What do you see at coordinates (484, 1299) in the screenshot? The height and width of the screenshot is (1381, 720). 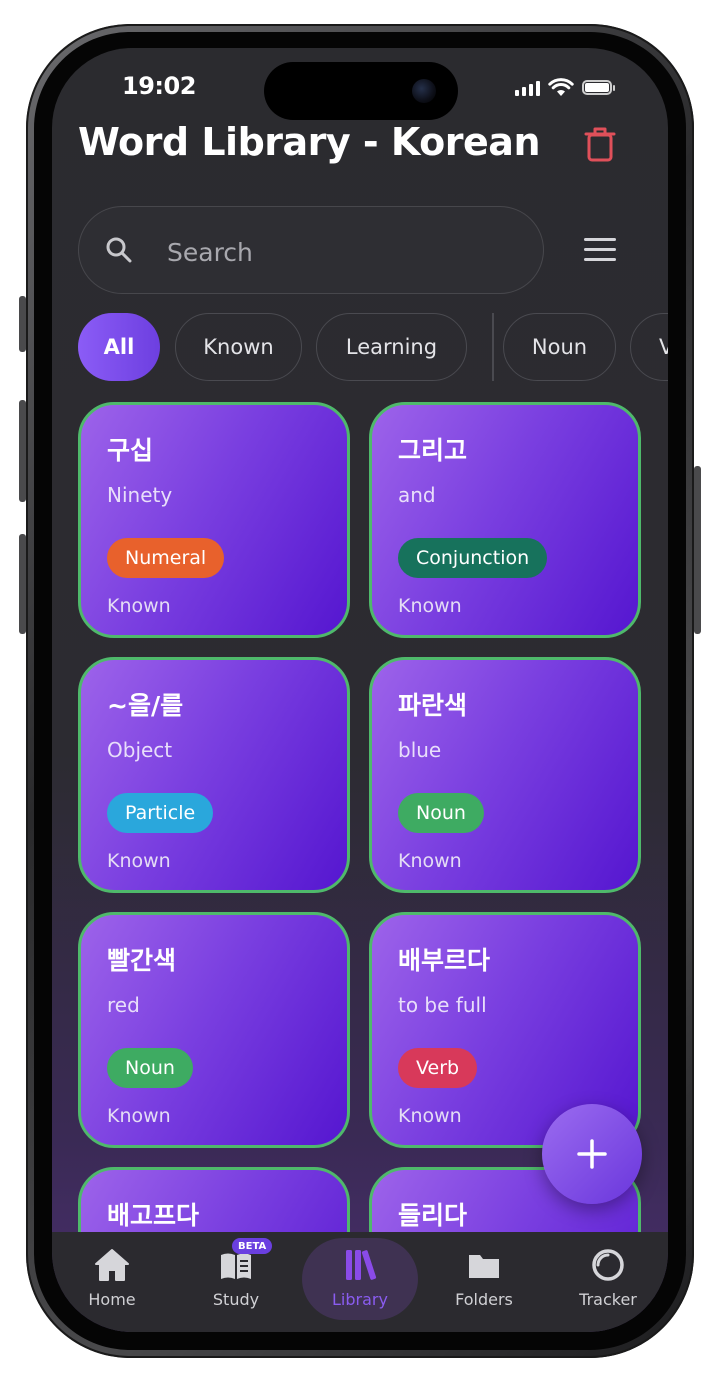 I see `nav-label: Folders` at bounding box center [484, 1299].